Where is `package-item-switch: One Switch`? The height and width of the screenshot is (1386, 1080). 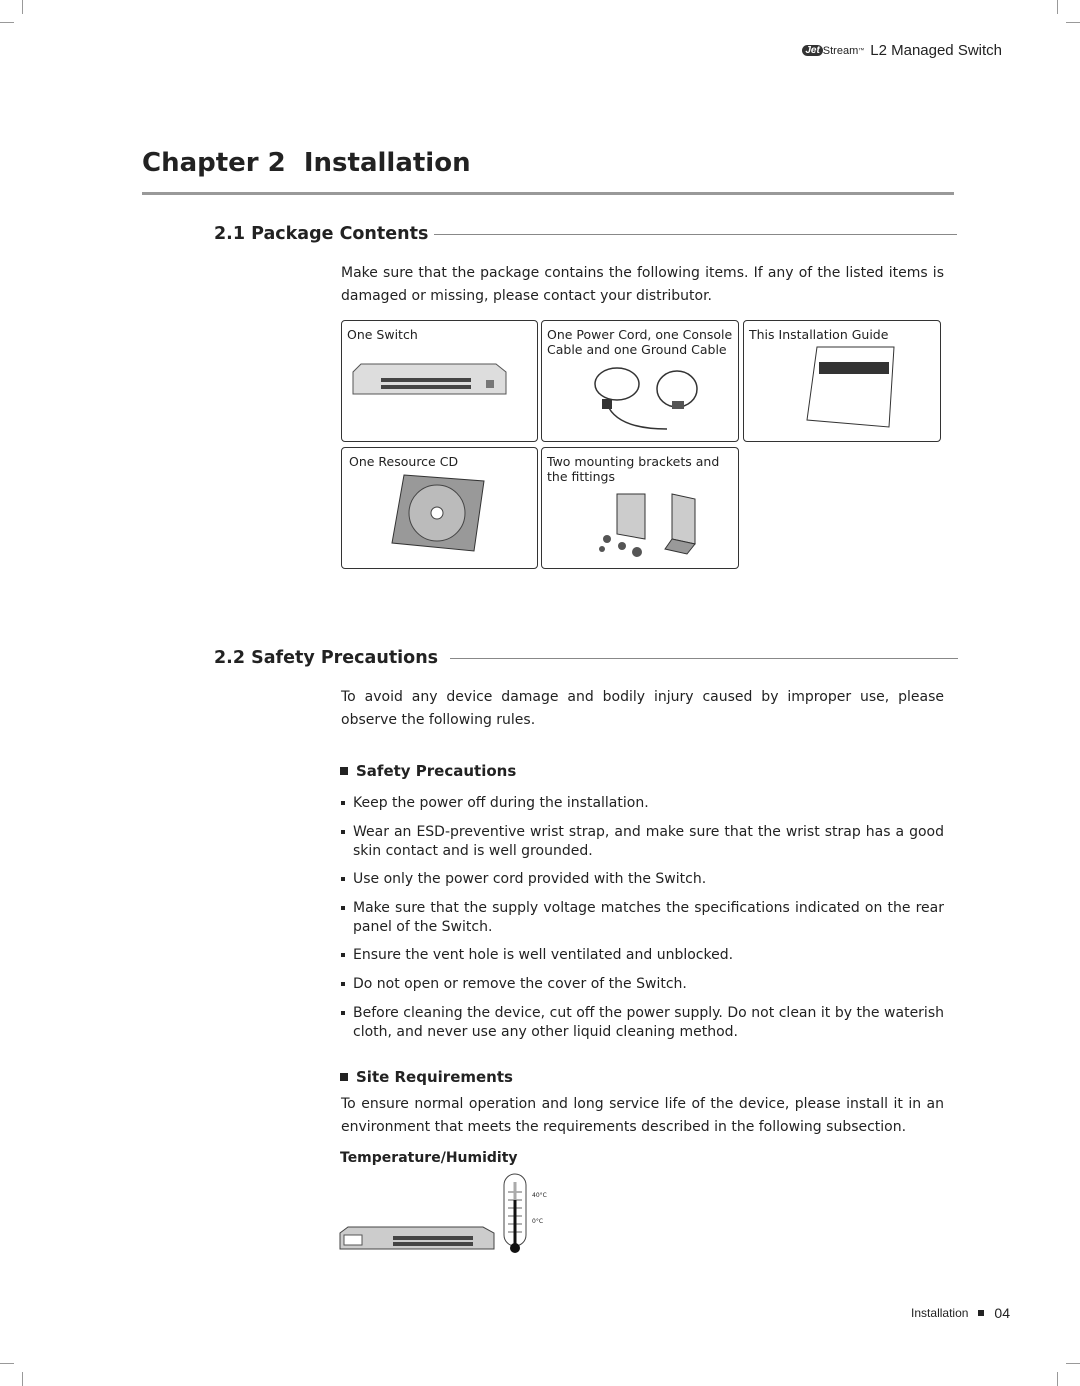 package-item-switch: One Switch is located at coordinates (439, 381).